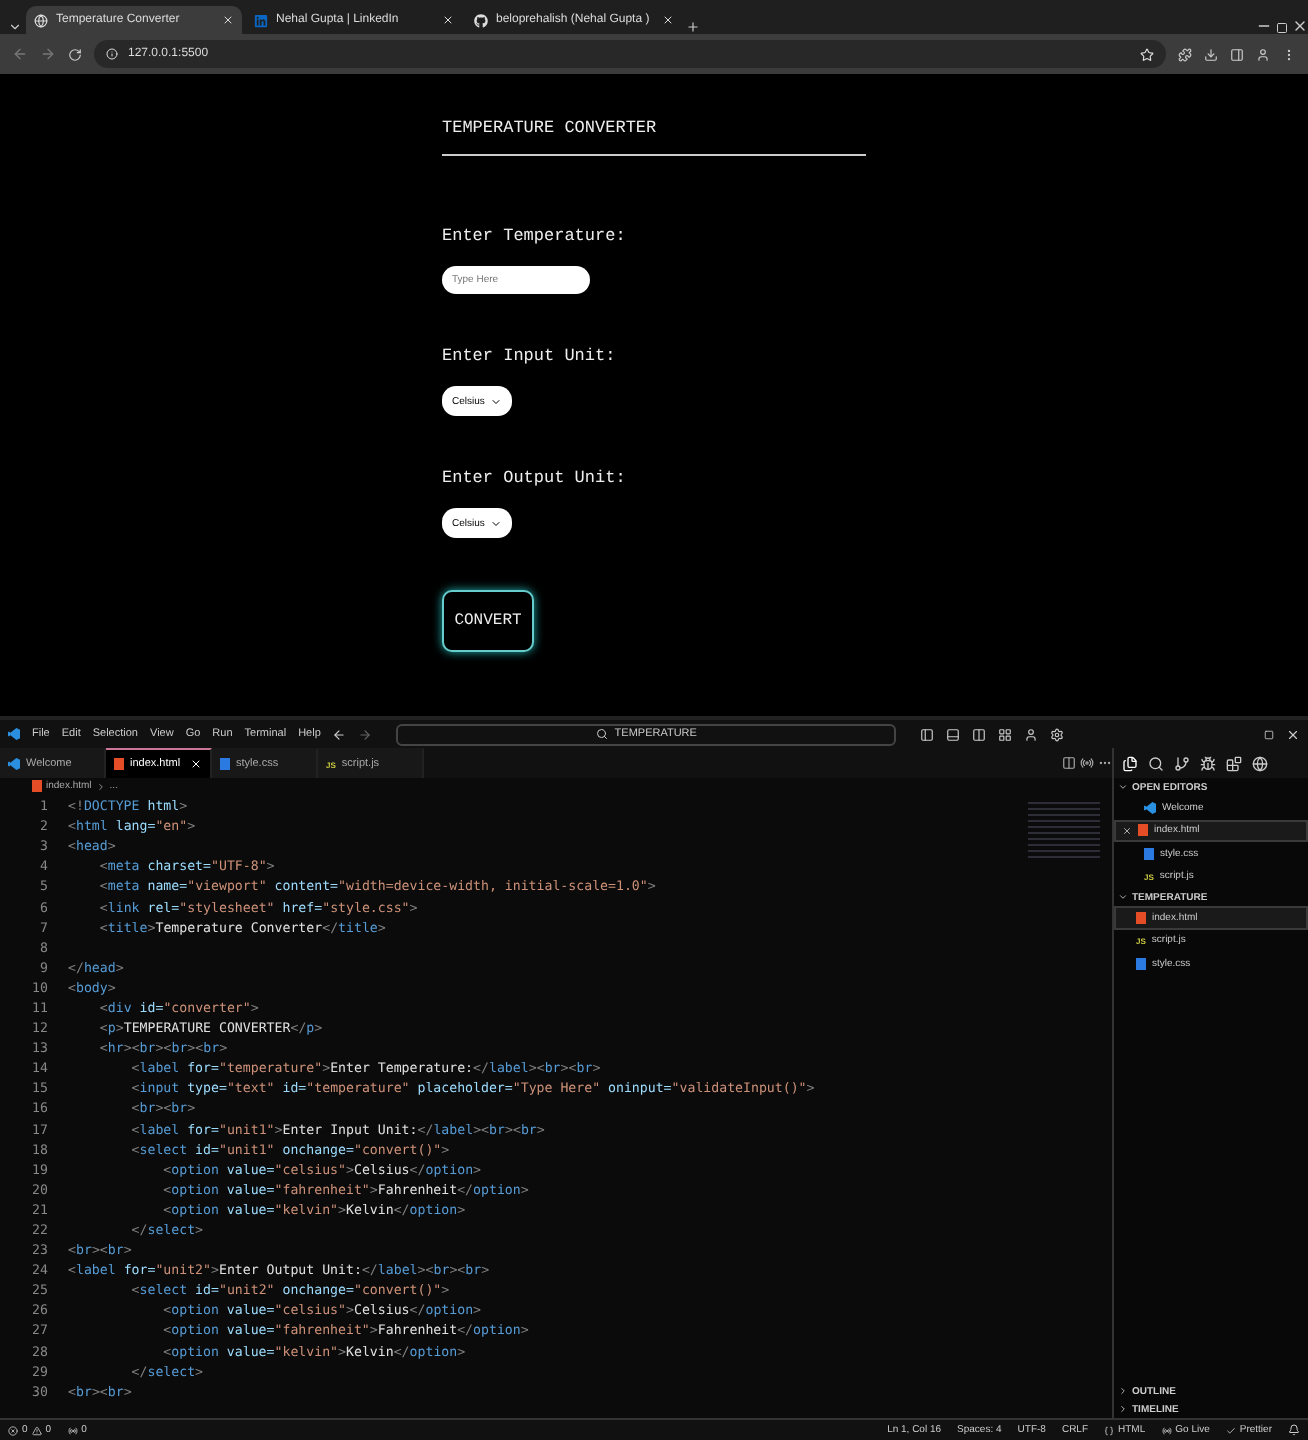 The height and width of the screenshot is (1440, 1308). What do you see at coordinates (1109, 1430) in the screenshot?
I see `braces-icon` at bounding box center [1109, 1430].